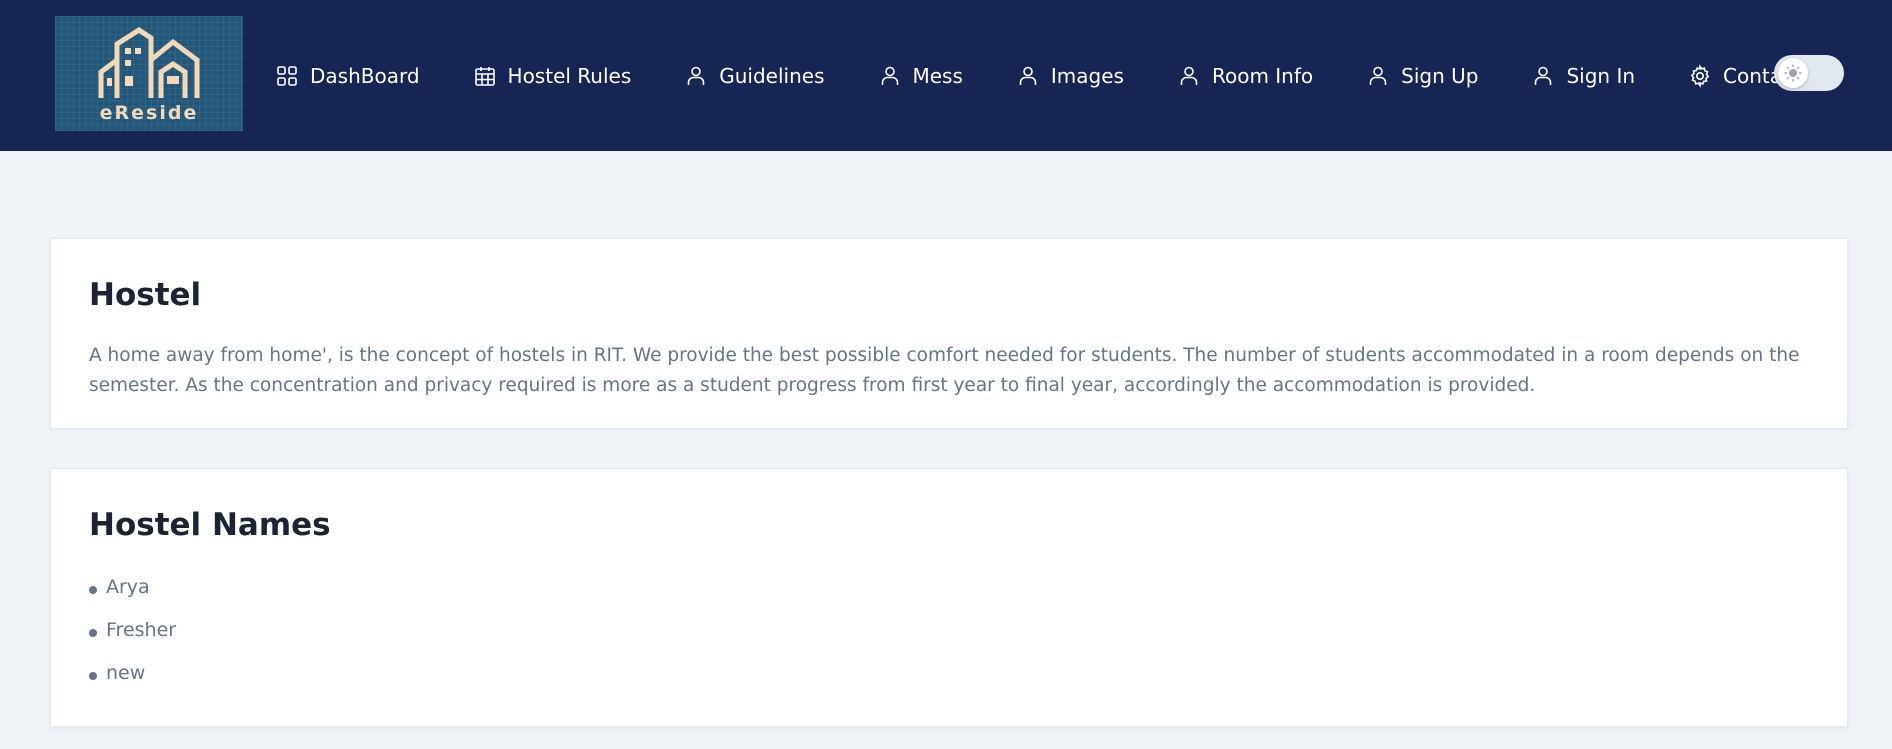  Describe the element at coordinates (1809, 73) in the screenshot. I see `theme-toggle` at that location.